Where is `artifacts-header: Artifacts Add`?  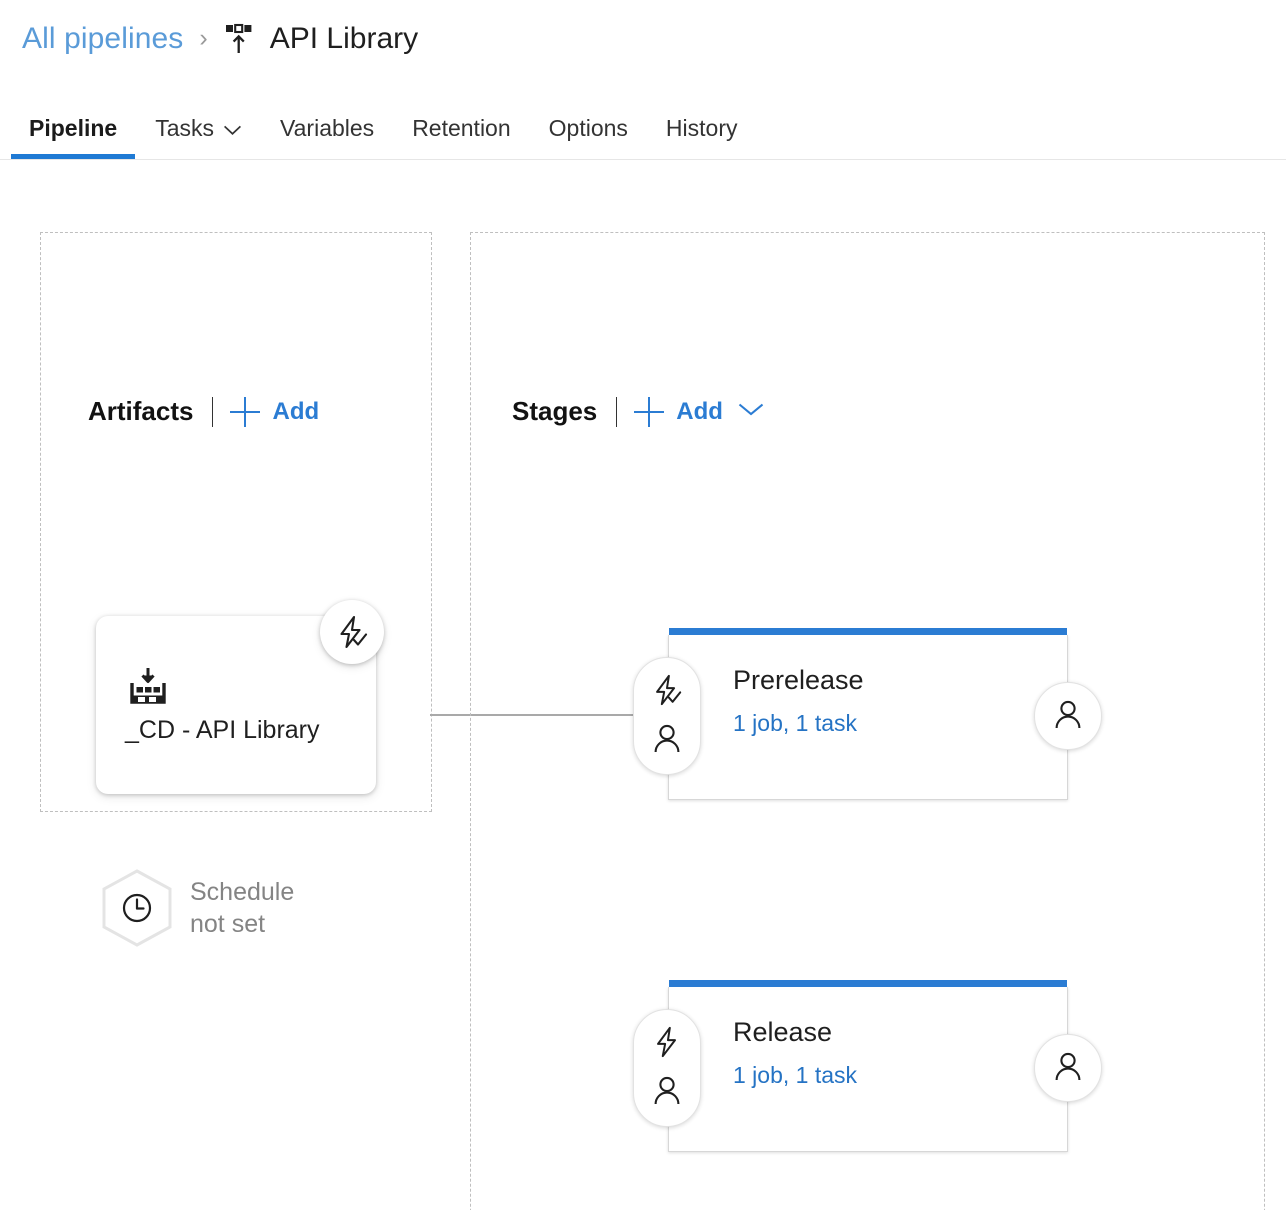 artifacts-header: Artifacts Add is located at coordinates (203, 411).